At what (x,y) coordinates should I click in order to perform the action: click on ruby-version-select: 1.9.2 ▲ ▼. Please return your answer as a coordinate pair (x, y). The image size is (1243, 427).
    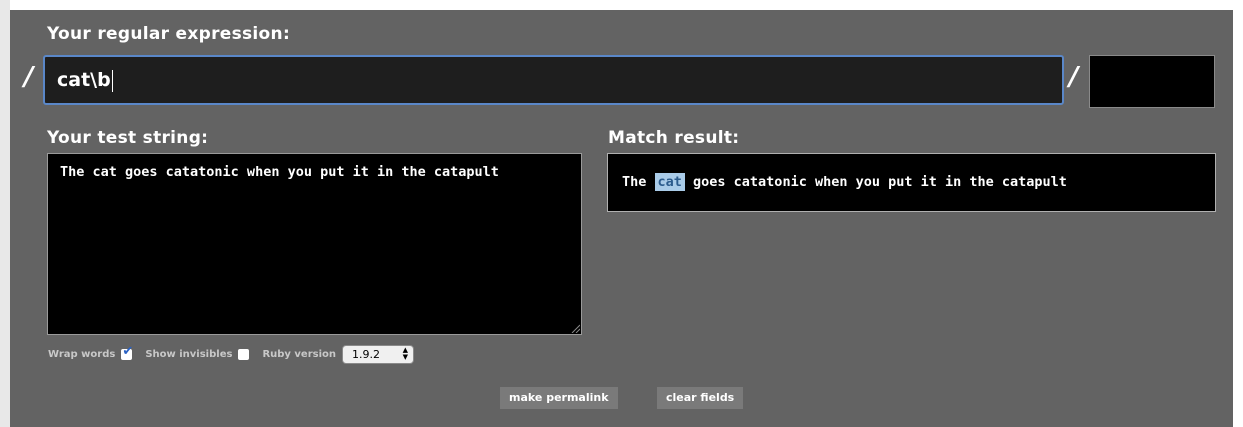
    Looking at the image, I should click on (378, 354).